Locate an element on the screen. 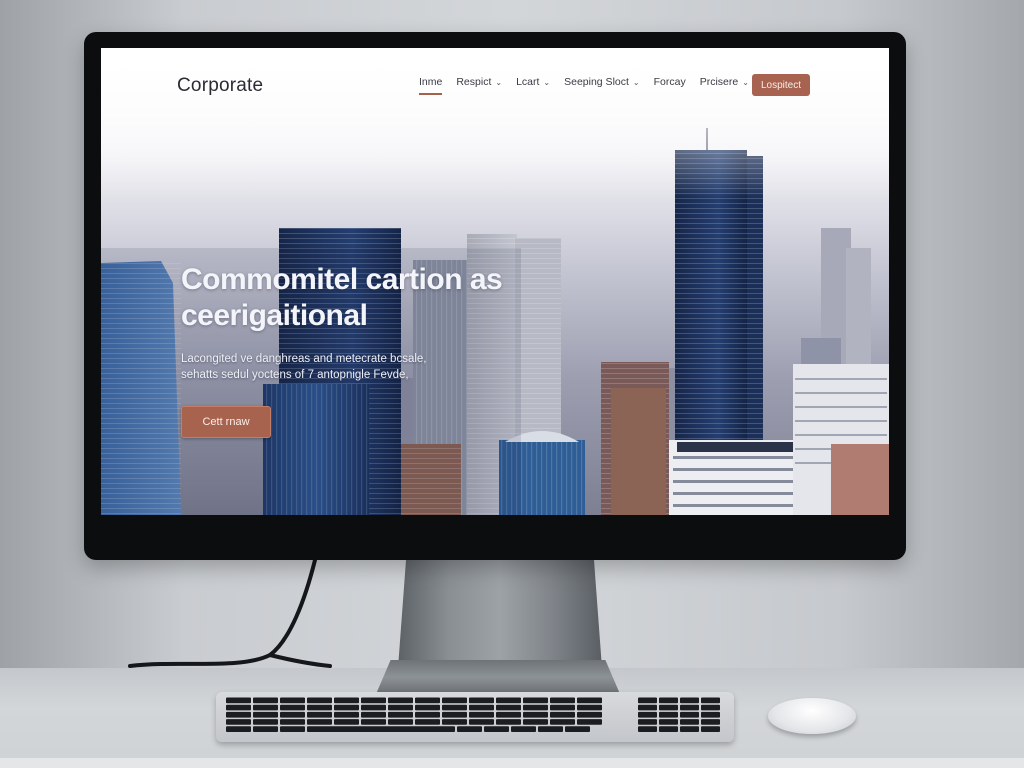  nav-item-home: Inme is located at coordinates (431, 85).